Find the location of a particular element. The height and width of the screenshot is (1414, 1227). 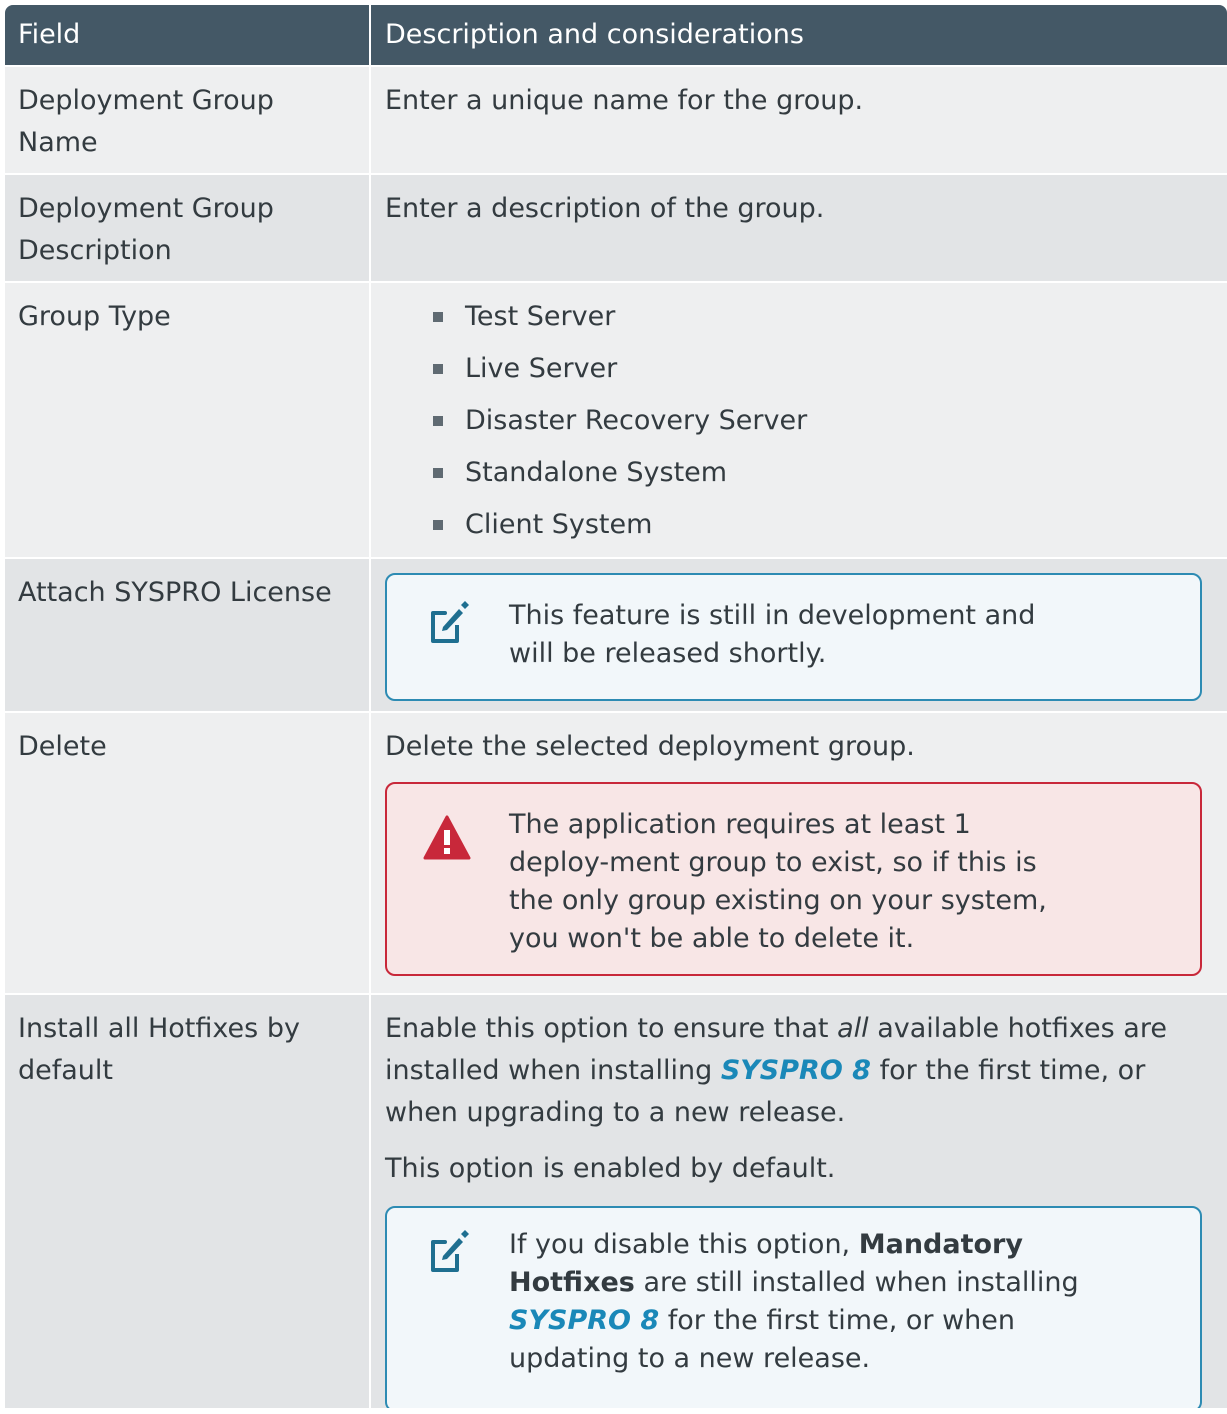

name-description: Enter a unique name for the group. is located at coordinates (624, 100).